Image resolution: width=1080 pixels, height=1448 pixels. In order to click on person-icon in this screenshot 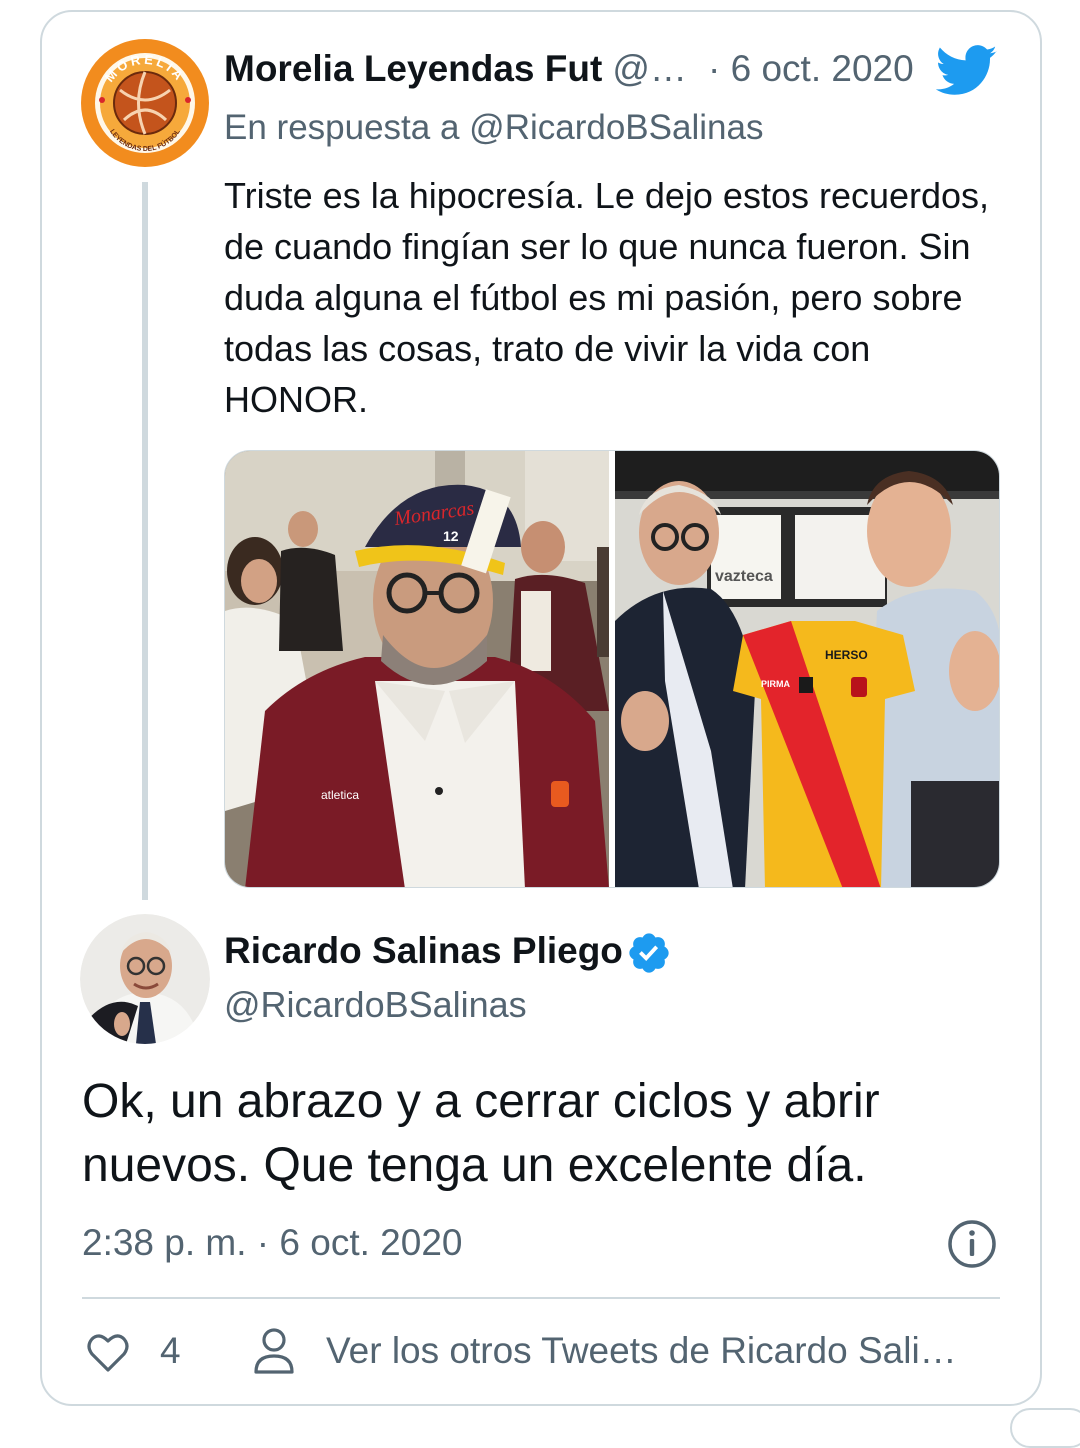, I will do `click(274, 1351)`.